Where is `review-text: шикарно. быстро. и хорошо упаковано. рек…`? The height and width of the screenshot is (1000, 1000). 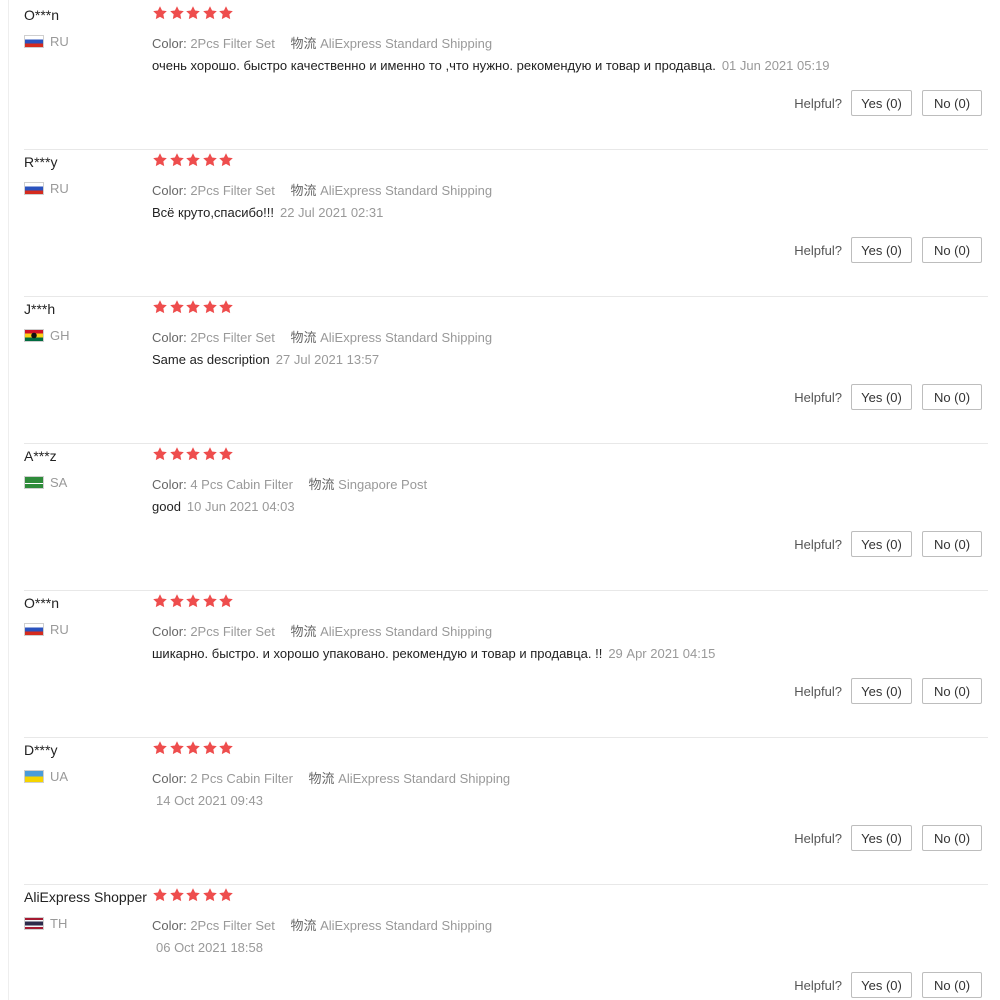
review-text: шикарно. быстро. и хорошо упаковано. рек… is located at coordinates (377, 653).